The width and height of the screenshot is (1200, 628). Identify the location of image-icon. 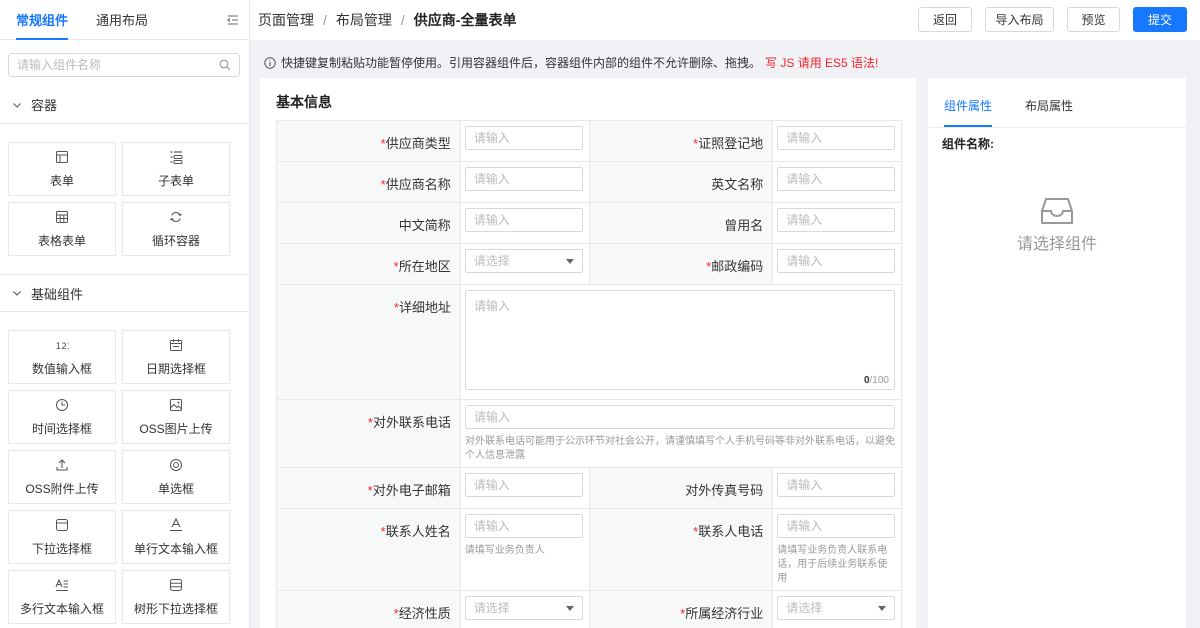
(176, 404).